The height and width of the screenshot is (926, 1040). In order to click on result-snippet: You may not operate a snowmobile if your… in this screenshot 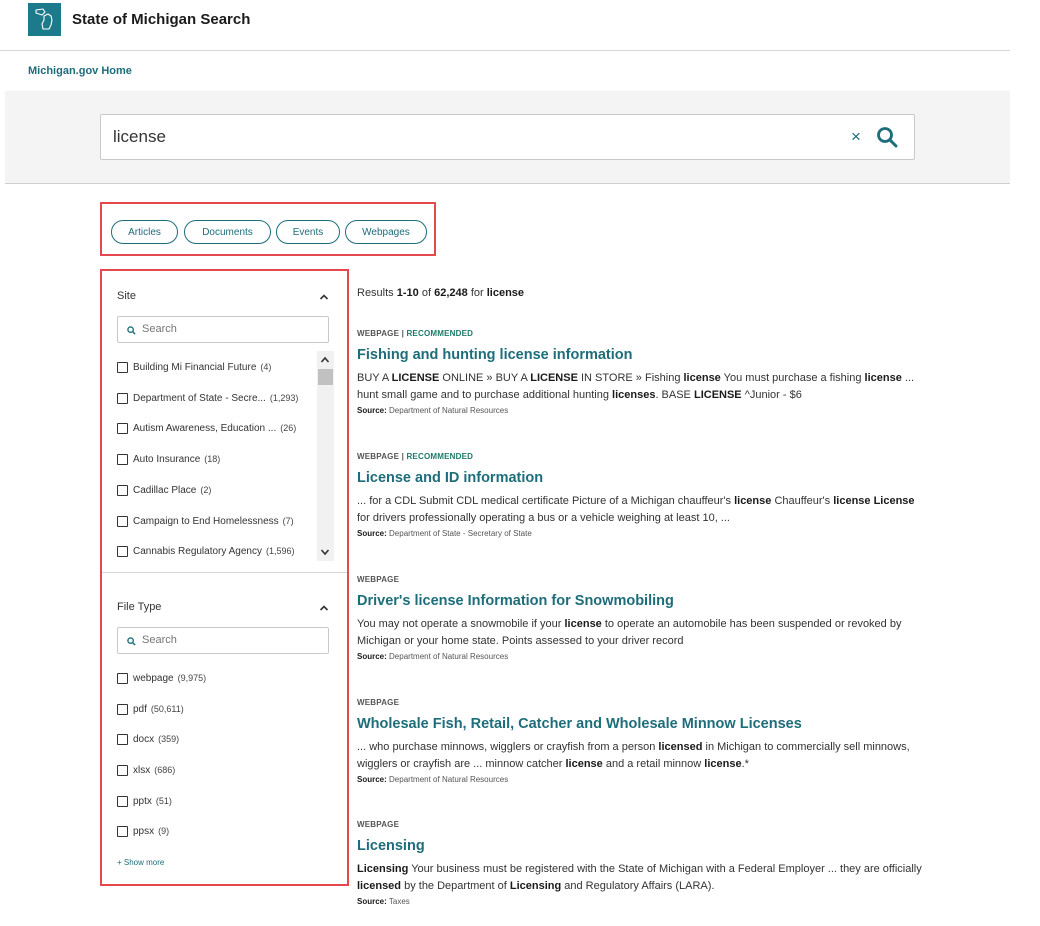, I will do `click(629, 632)`.